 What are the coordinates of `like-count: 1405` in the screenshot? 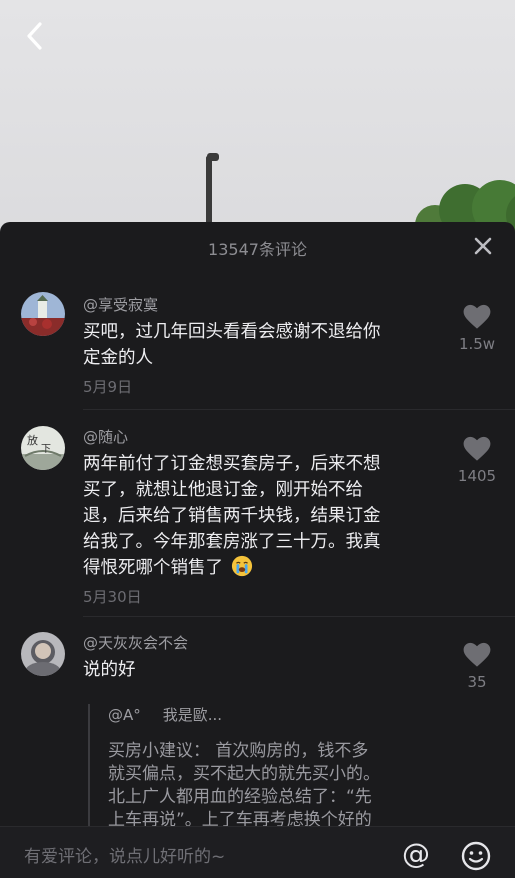 It's located at (477, 476).